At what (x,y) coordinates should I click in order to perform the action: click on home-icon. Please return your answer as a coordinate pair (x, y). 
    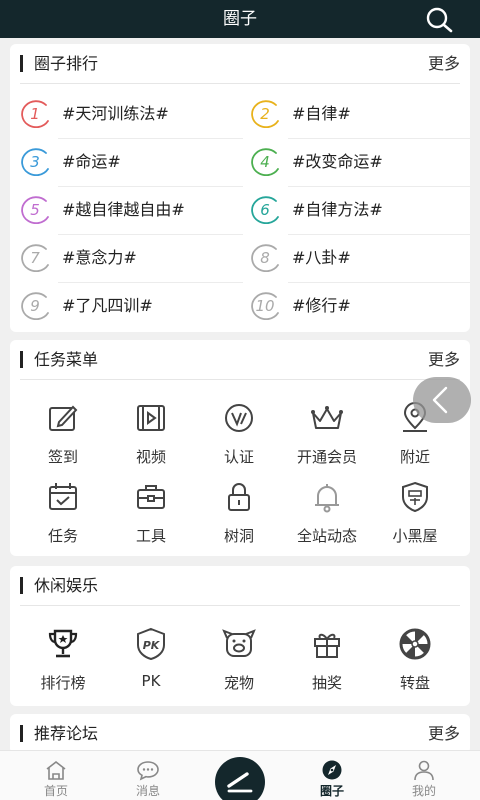
    Looking at the image, I should click on (56, 770).